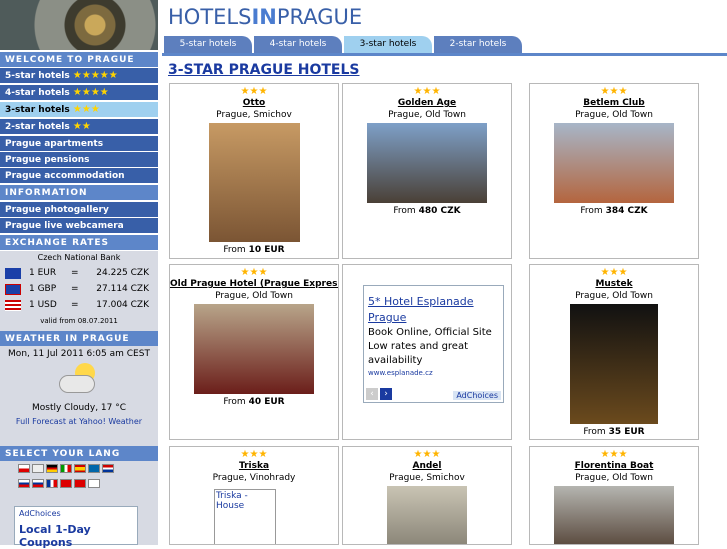  What do you see at coordinates (79, 226) in the screenshot?
I see `sidebar-item-webcamera: Prague live webcamera` at bounding box center [79, 226].